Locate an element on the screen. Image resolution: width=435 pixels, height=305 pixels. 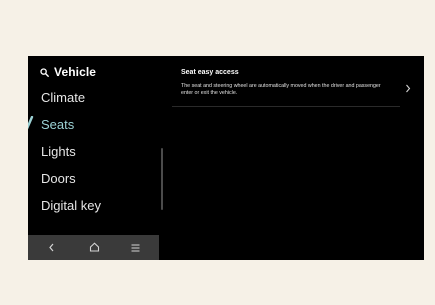
search-bar: Vehicle is located at coordinates (68, 72).